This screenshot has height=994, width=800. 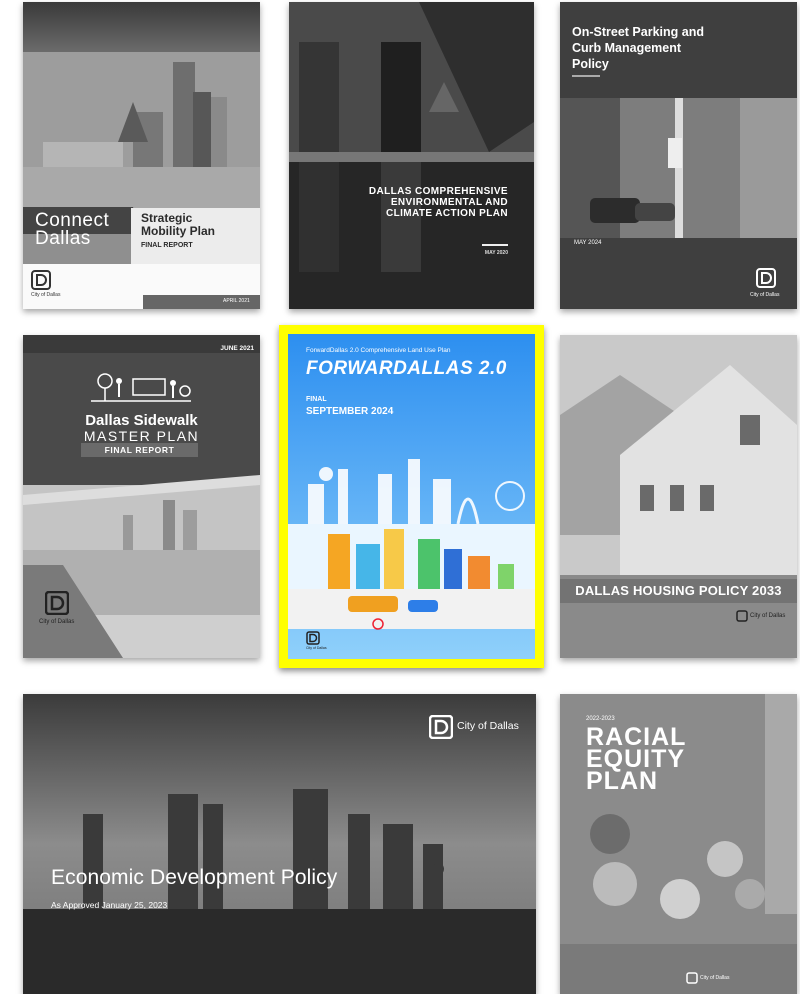 I want to click on plan-year: 2022-2023, so click(x=600, y=719).